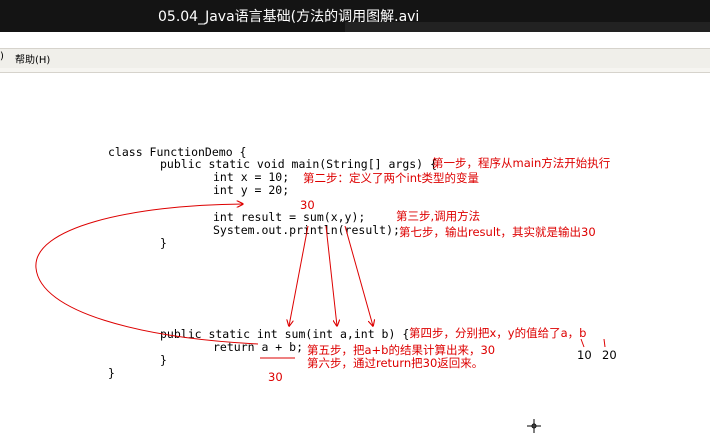 Image resolution: width=710 pixels, height=433 pixels. I want to click on toolbar-strip, so click(355, 70).